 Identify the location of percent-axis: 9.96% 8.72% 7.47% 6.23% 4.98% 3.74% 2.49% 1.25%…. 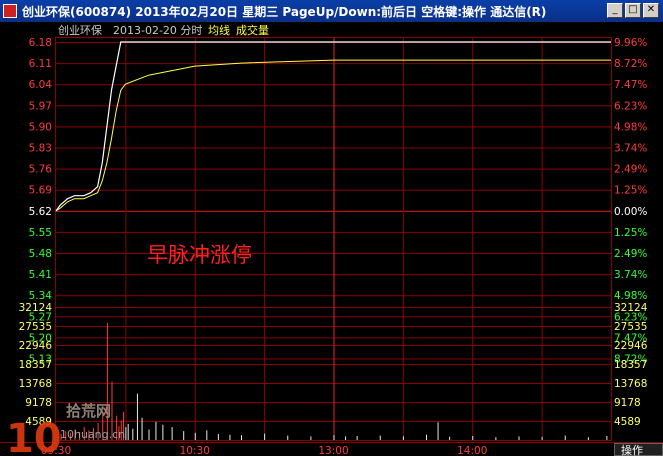
(630, 201).